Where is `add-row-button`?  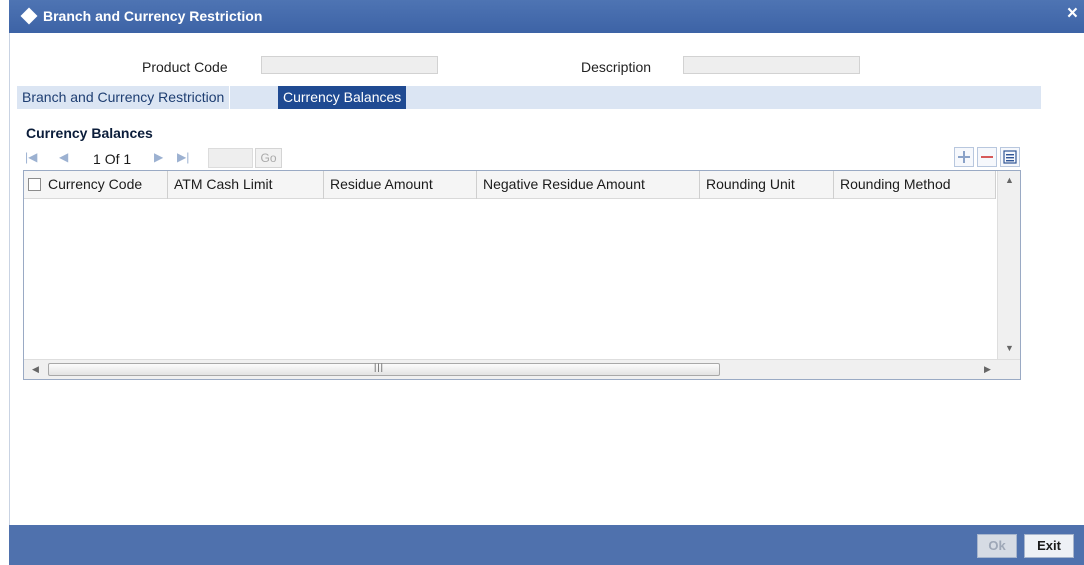 add-row-button is located at coordinates (964, 157).